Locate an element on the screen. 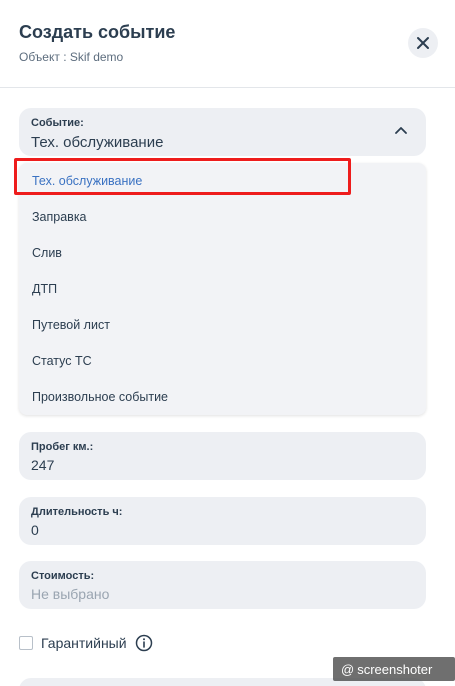 This screenshot has height=686, width=455. modal-header: Создать событие Объект : Skif demo is located at coordinates (227, 44).